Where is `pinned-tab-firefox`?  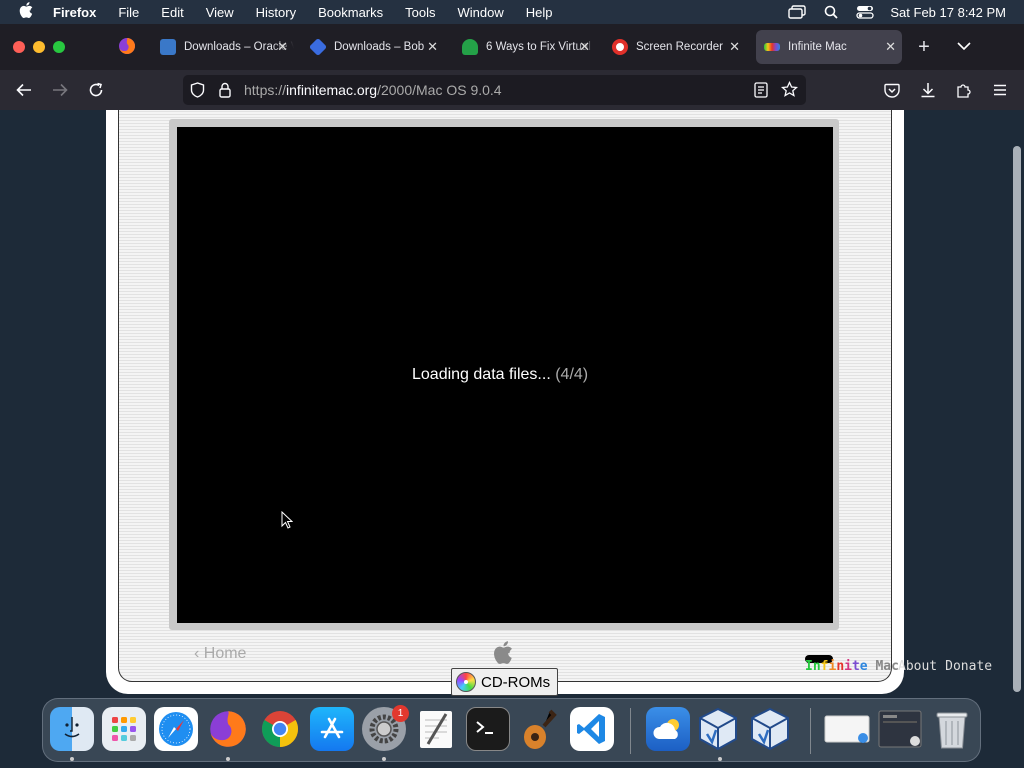 pinned-tab-firefox is located at coordinates (127, 47).